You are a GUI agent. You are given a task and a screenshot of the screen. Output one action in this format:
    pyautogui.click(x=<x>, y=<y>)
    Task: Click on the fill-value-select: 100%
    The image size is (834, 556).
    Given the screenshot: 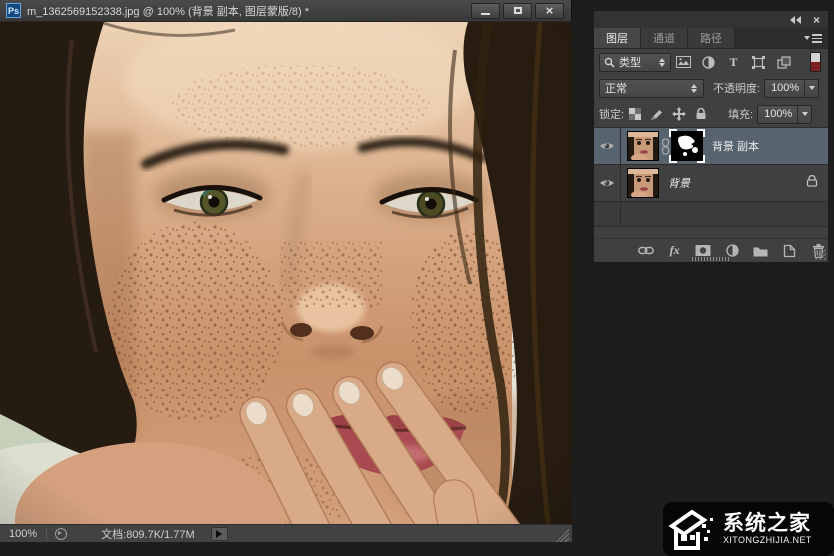 What is the action you would take?
    pyautogui.click(x=785, y=114)
    